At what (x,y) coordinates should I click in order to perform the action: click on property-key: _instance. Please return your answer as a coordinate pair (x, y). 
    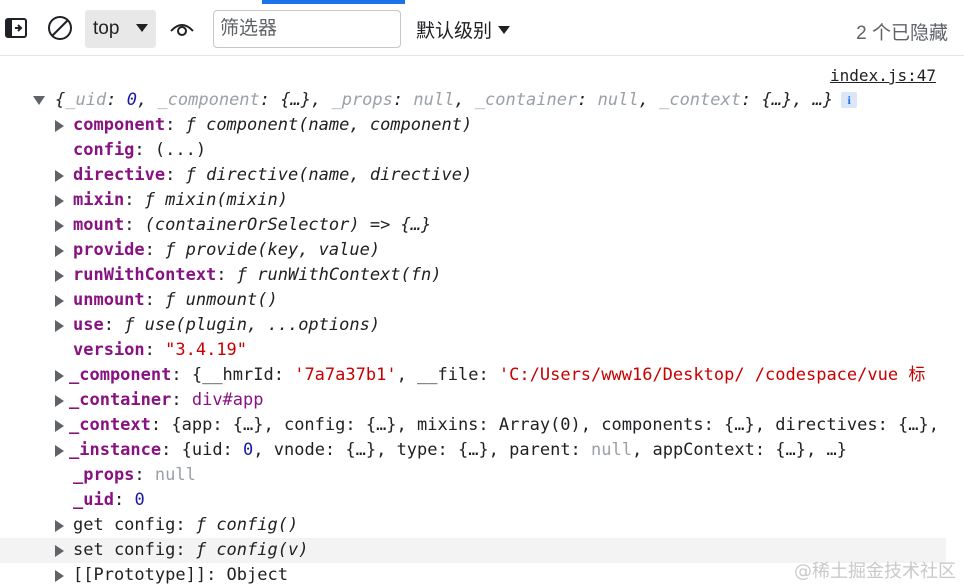
    Looking at the image, I should click on (115, 450).